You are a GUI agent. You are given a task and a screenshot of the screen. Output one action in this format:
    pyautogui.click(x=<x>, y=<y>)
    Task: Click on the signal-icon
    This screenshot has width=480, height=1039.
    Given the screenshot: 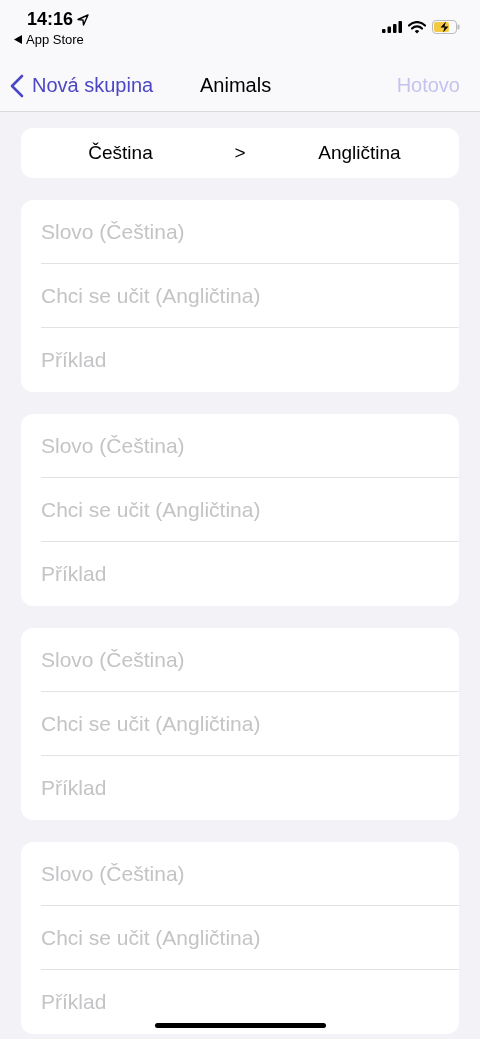 What is the action you would take?
    pyautogui.click(x=392, y=27)
    